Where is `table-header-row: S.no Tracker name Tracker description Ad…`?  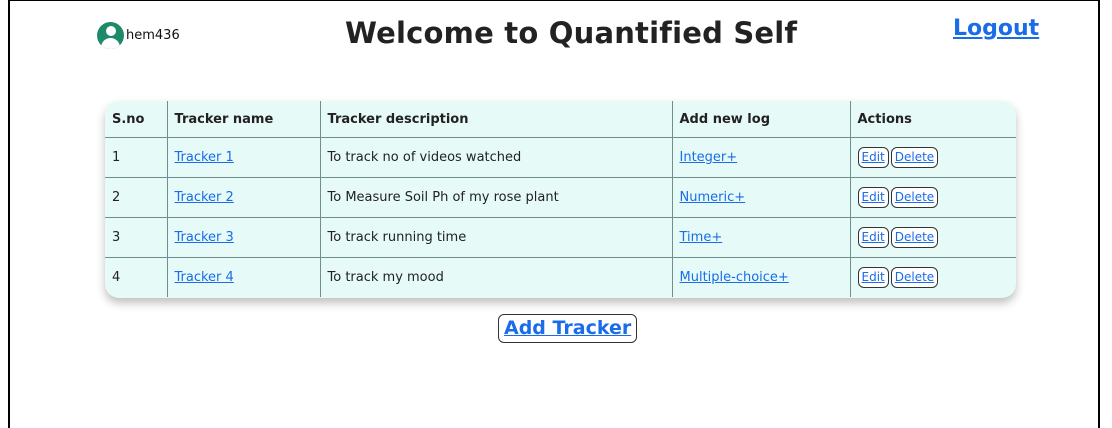
table-header-row: S.no Tracker name Tracker description Ad… is located at coordinates (560, 119).